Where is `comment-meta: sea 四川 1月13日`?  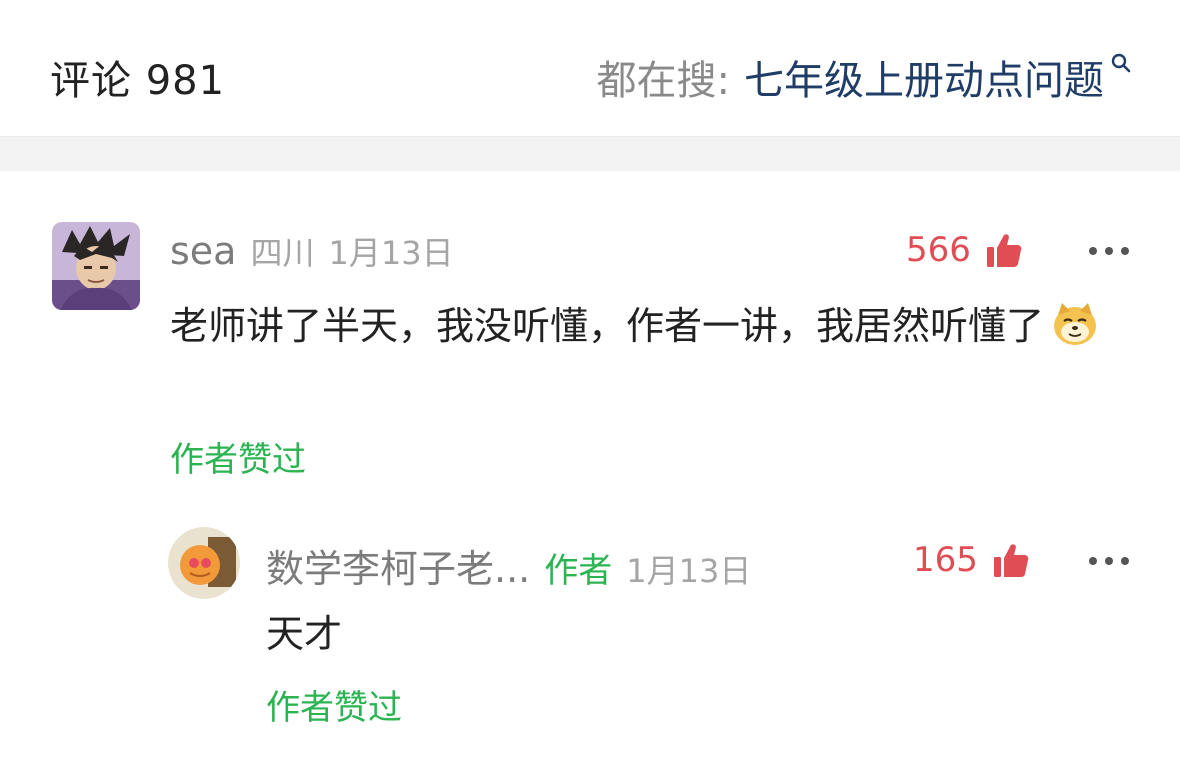
comment-meta: sea 四川 1月13日 is located at coordinates (312, 251).